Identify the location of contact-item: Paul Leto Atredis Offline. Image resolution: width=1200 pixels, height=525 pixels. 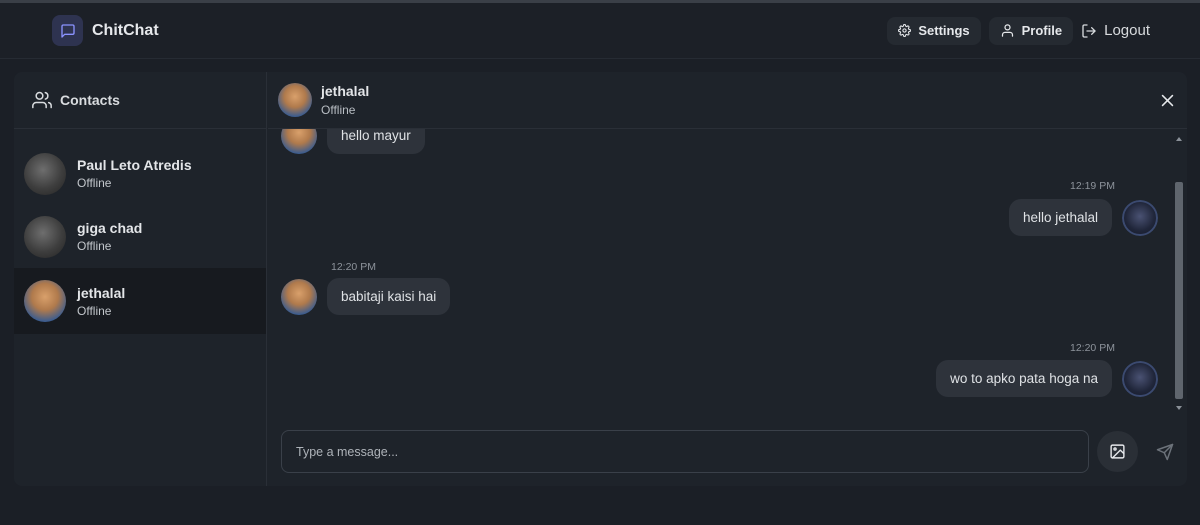
(140, 173).